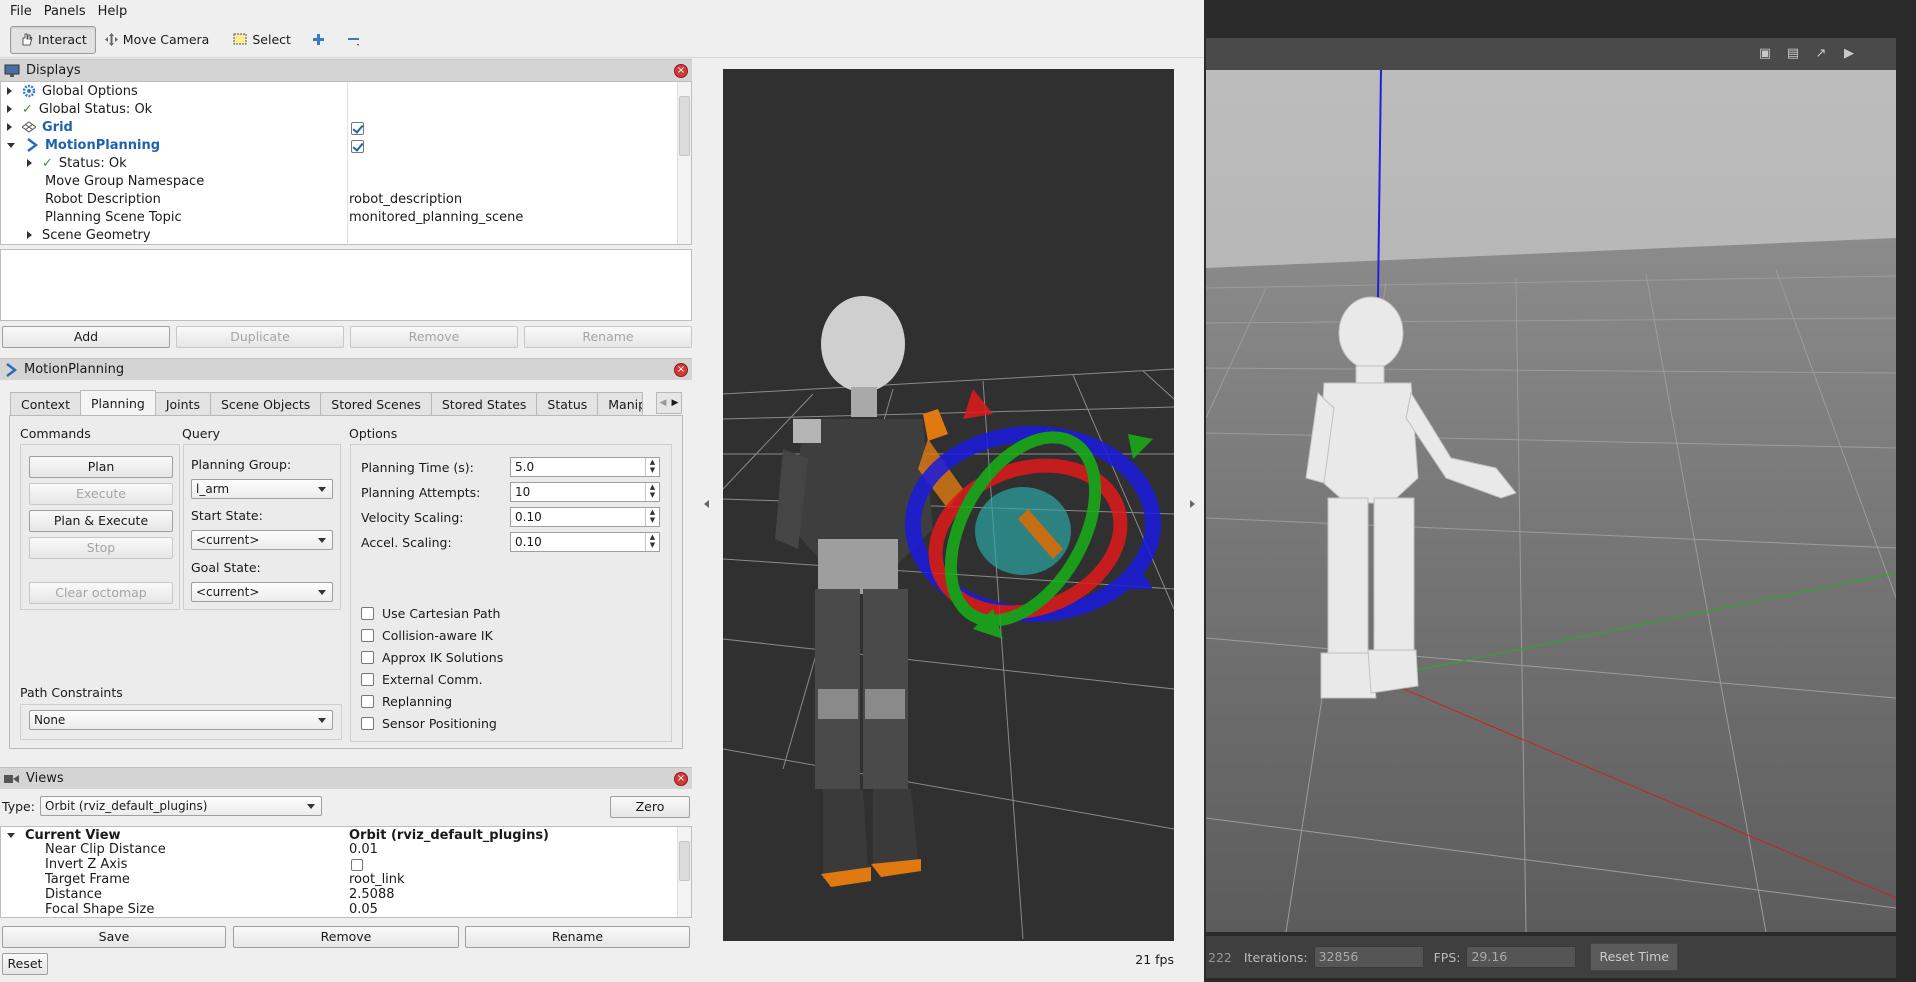 This screenshot has height=982, width=1916. I want to click on video-icon: ▶, so click(1849, 54).